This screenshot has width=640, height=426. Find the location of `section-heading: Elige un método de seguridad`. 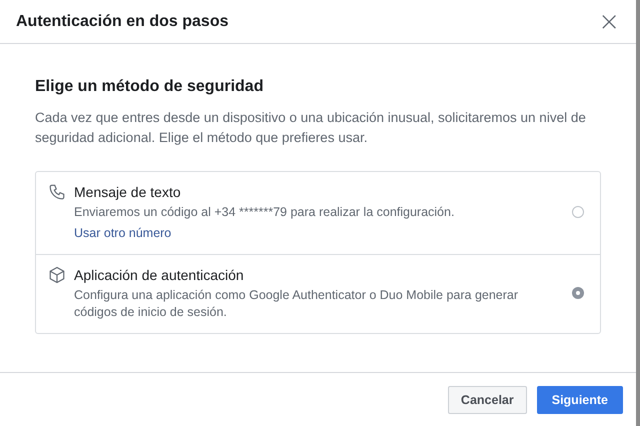

section-heading: Elige un método de seguridad is located at coordinates (149, 87).